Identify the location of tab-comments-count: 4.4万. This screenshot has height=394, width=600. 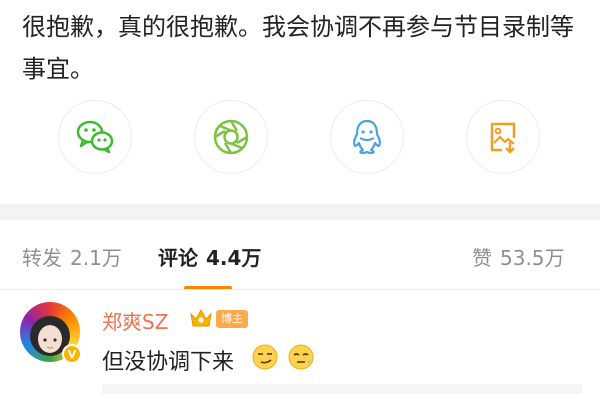
(234, 258).